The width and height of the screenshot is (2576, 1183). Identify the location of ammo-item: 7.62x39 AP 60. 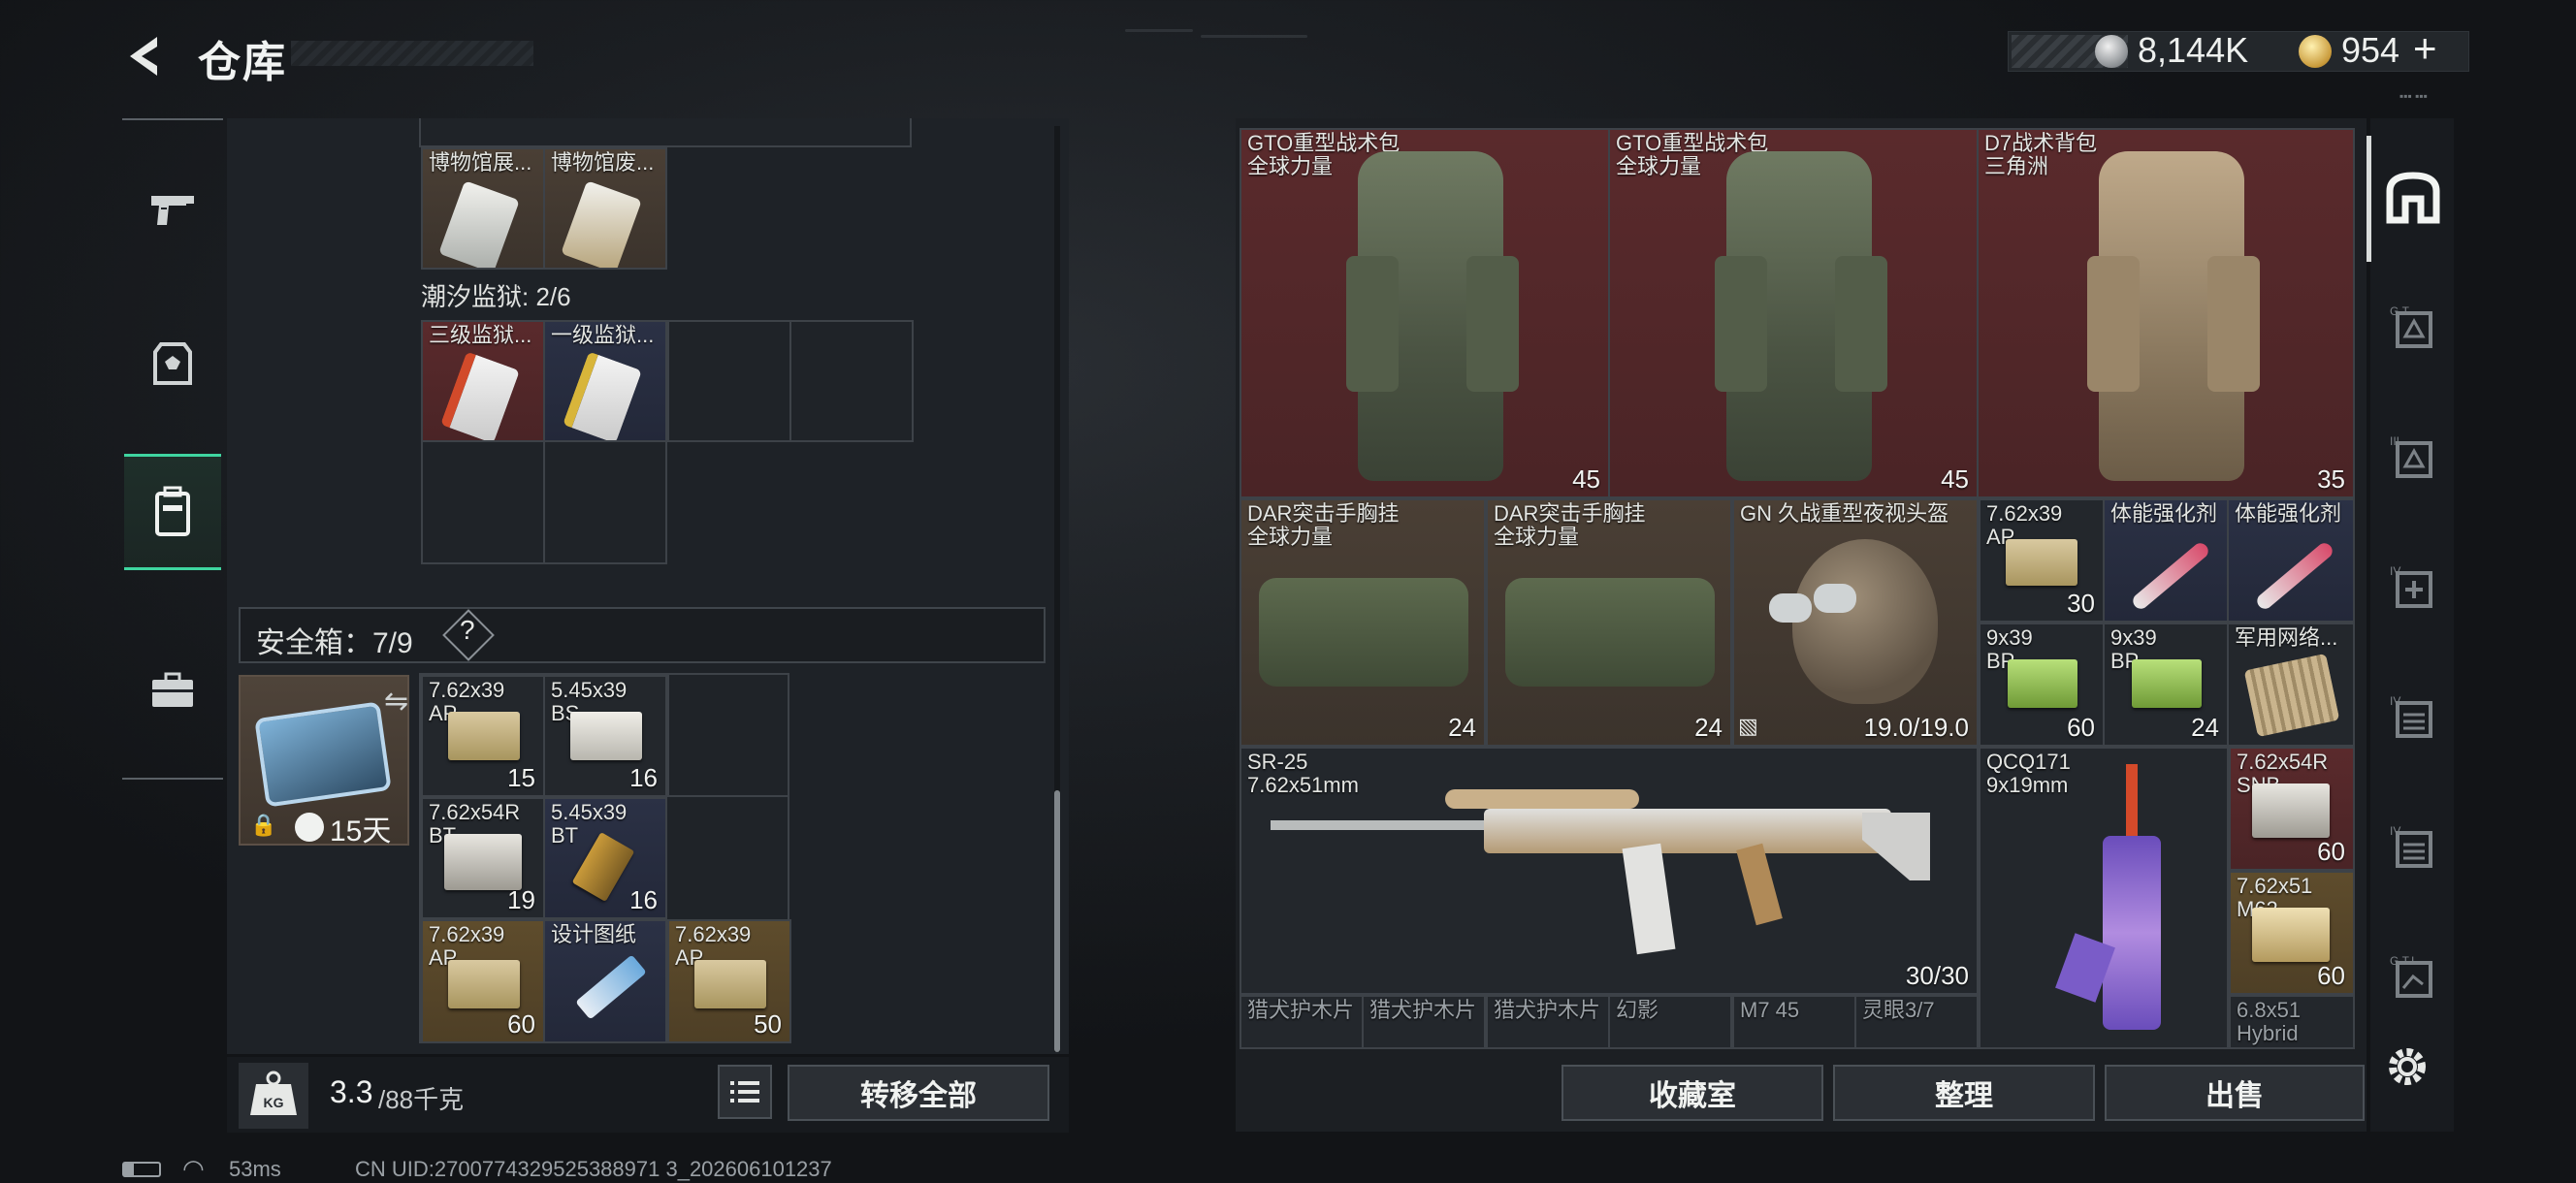
(483, 981).